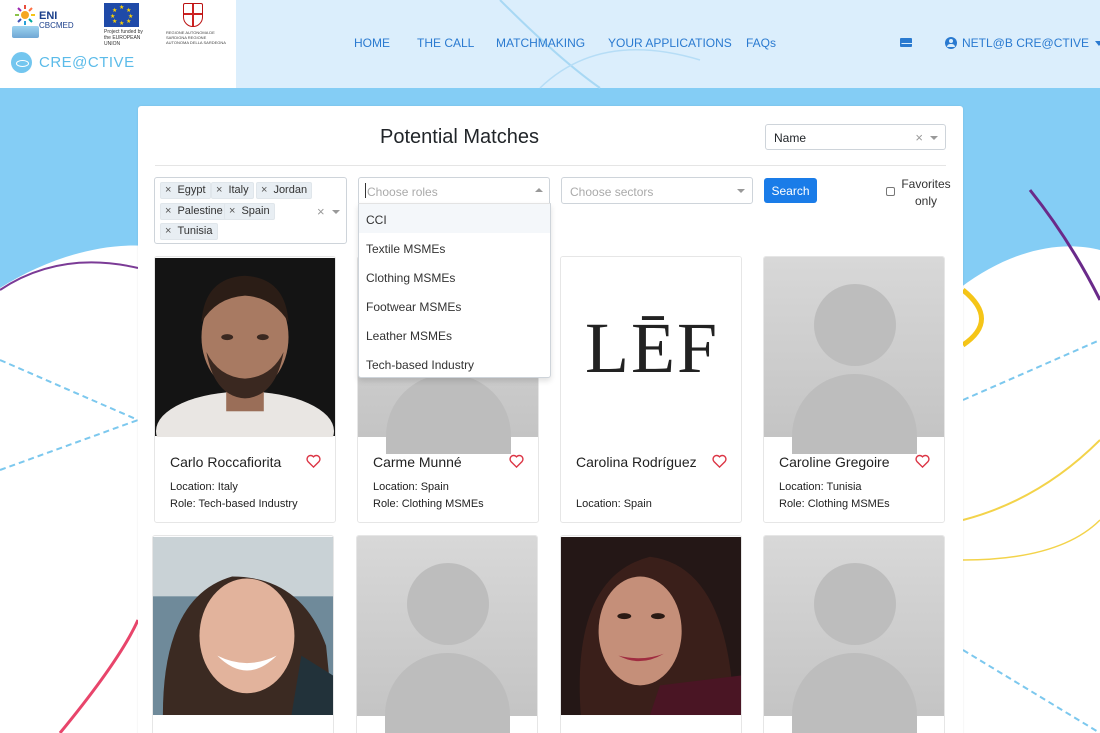 This screenshot has height=733, width=1100. I want to click on profile-card-carolina: LĒF Carolina Rodríguez Location: Spain, so click(651, 389).